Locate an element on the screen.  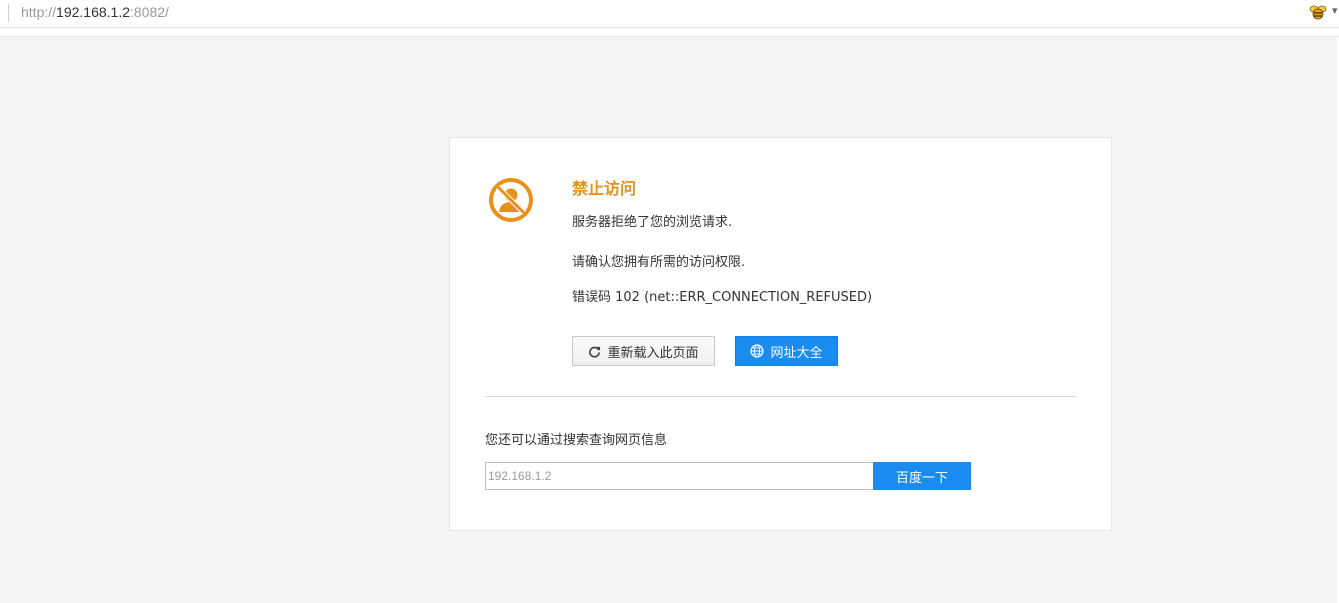
error-title: 禁止访问 is located at coordinates (604, 188).